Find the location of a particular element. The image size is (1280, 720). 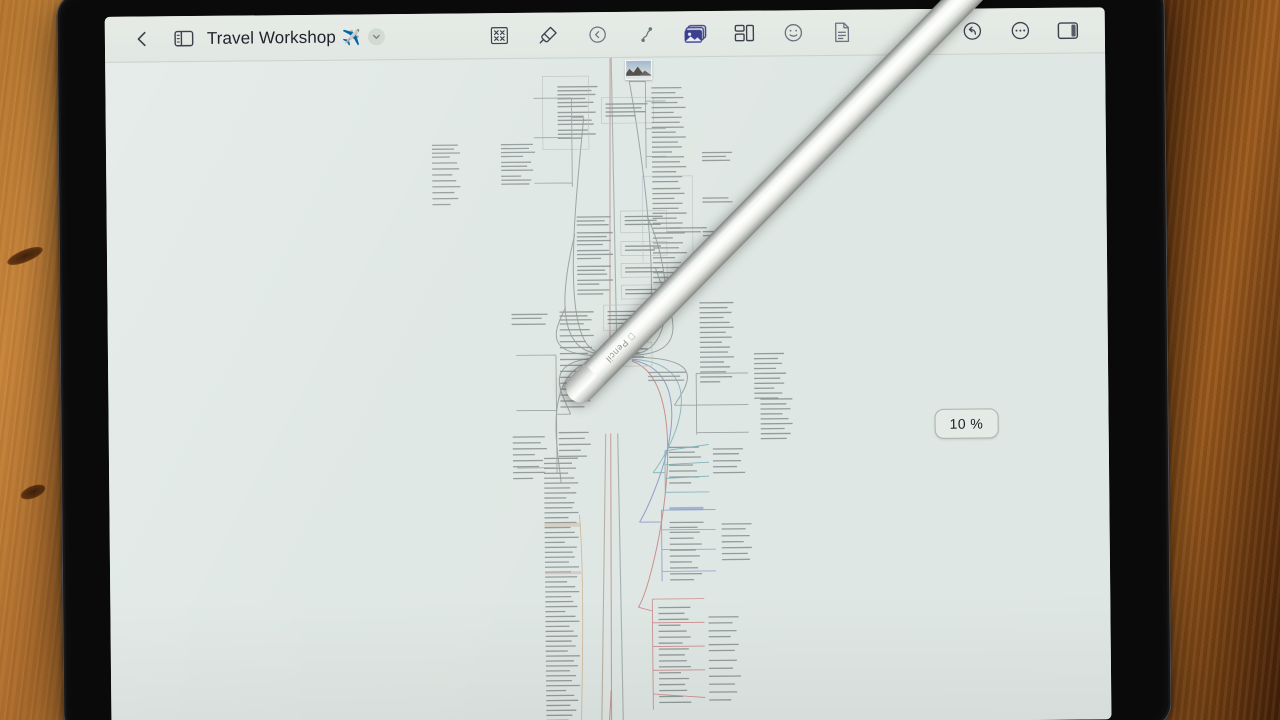

app-toolbar: Travel Workshop ✈️ is located at coordinates (605, 35).